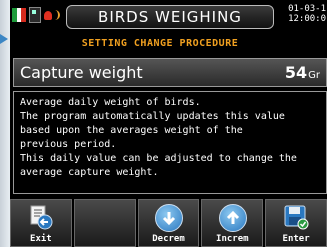 This screenshot has height=247, width=327. I want to click on procedure-subtitle: SETTING CHANGE PROCEDURE, so click(160, 43).